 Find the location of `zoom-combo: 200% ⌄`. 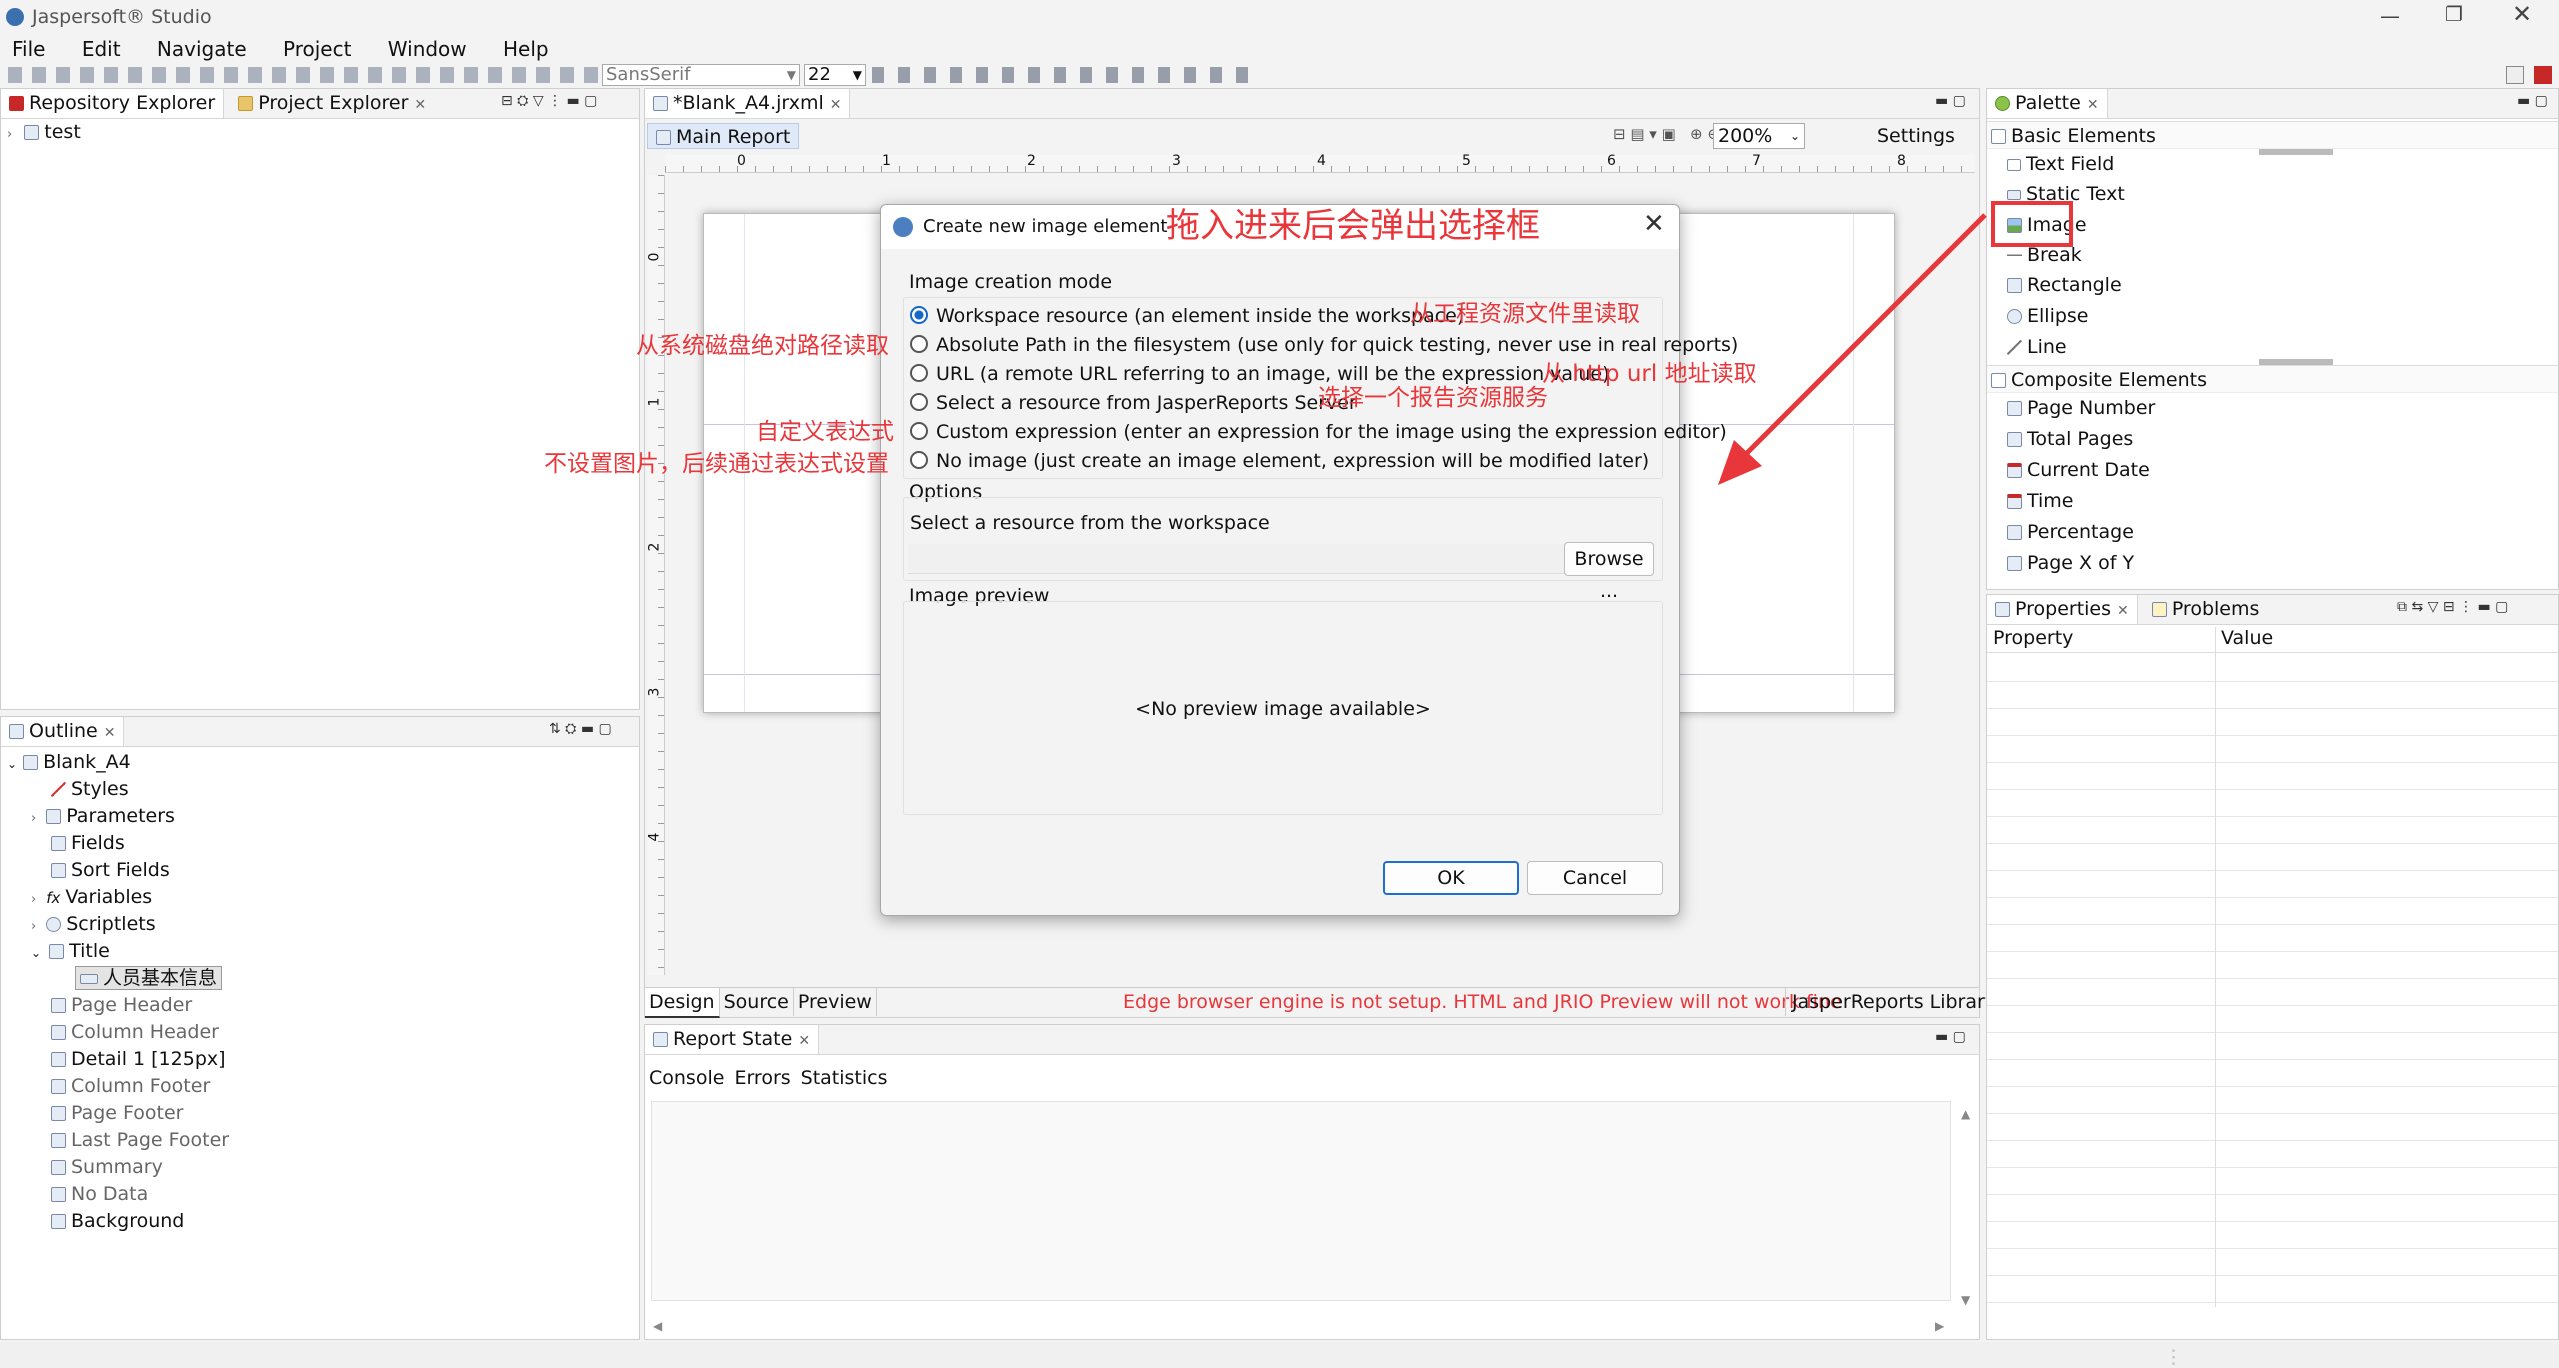

zoom-combo: 200% ⌄ is located at coordinates (1759, 136).